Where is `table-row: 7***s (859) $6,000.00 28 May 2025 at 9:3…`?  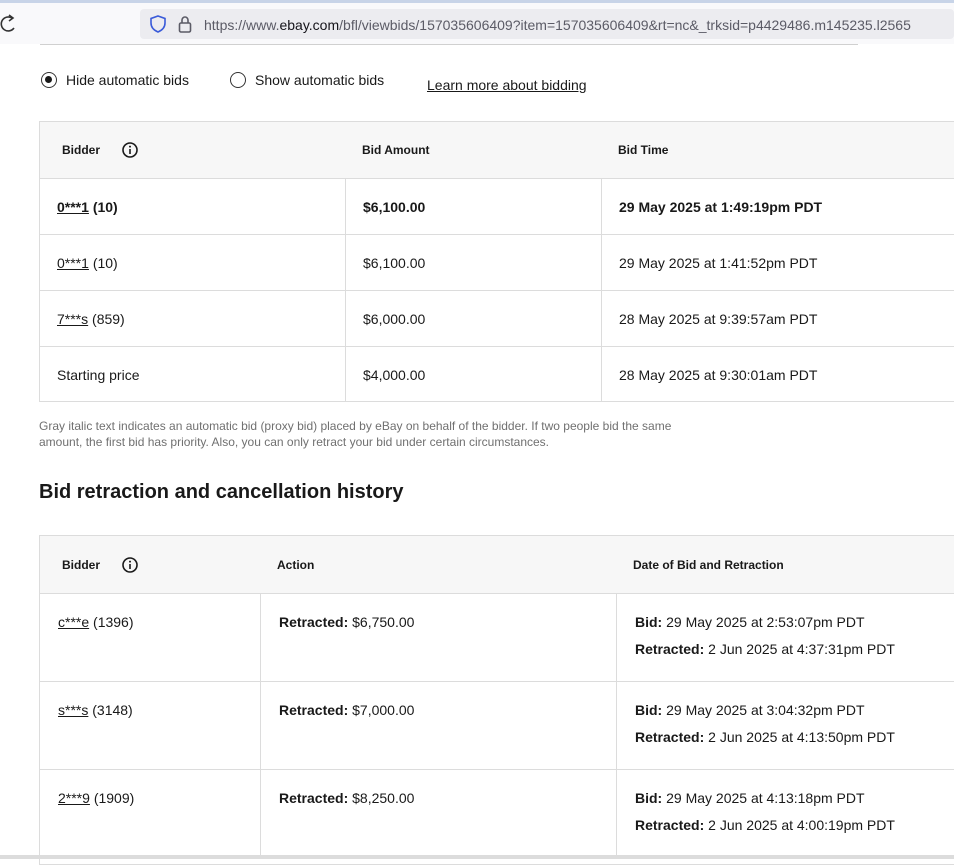 table-row: 7***s (859) $6,000.00 28 May 2025 at 9:3… is located at coordinates (497, 318).